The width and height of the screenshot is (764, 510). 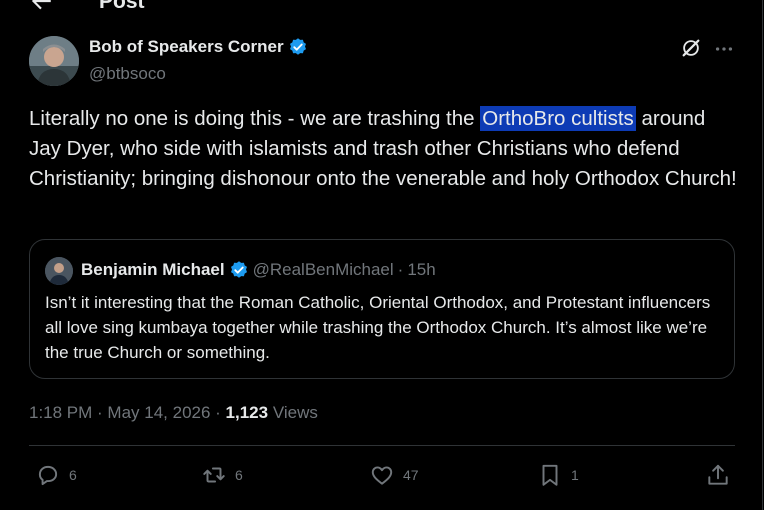 I want to click on column-border, so click(x=762, y=255).